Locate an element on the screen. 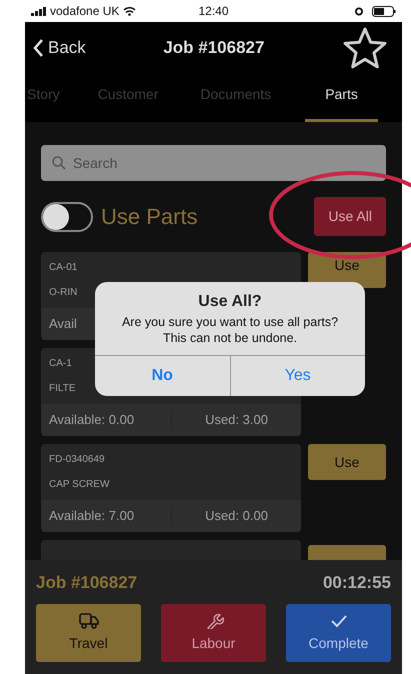 The image size is (411, 674). part-name: CAP SCREW is located at coordinates (79, 485).